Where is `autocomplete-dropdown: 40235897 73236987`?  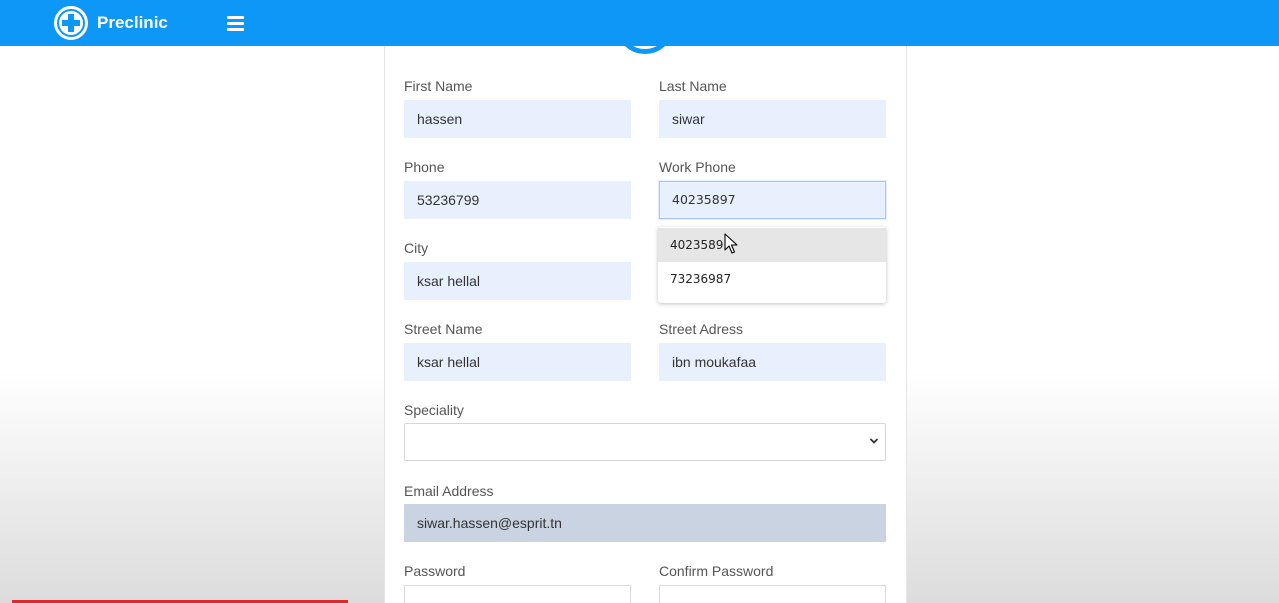
autocomplete-dropdown: 40235897 73236987 is located at coordinates (772, 265).